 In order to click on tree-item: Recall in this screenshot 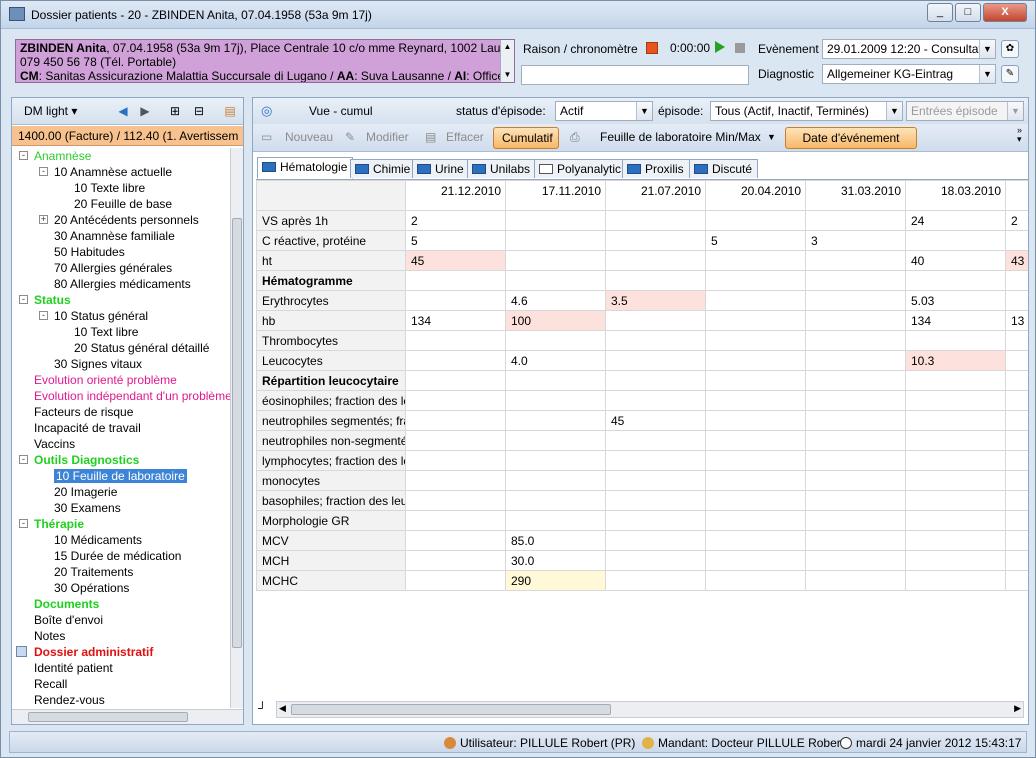, I will do `click(50, 684)`.